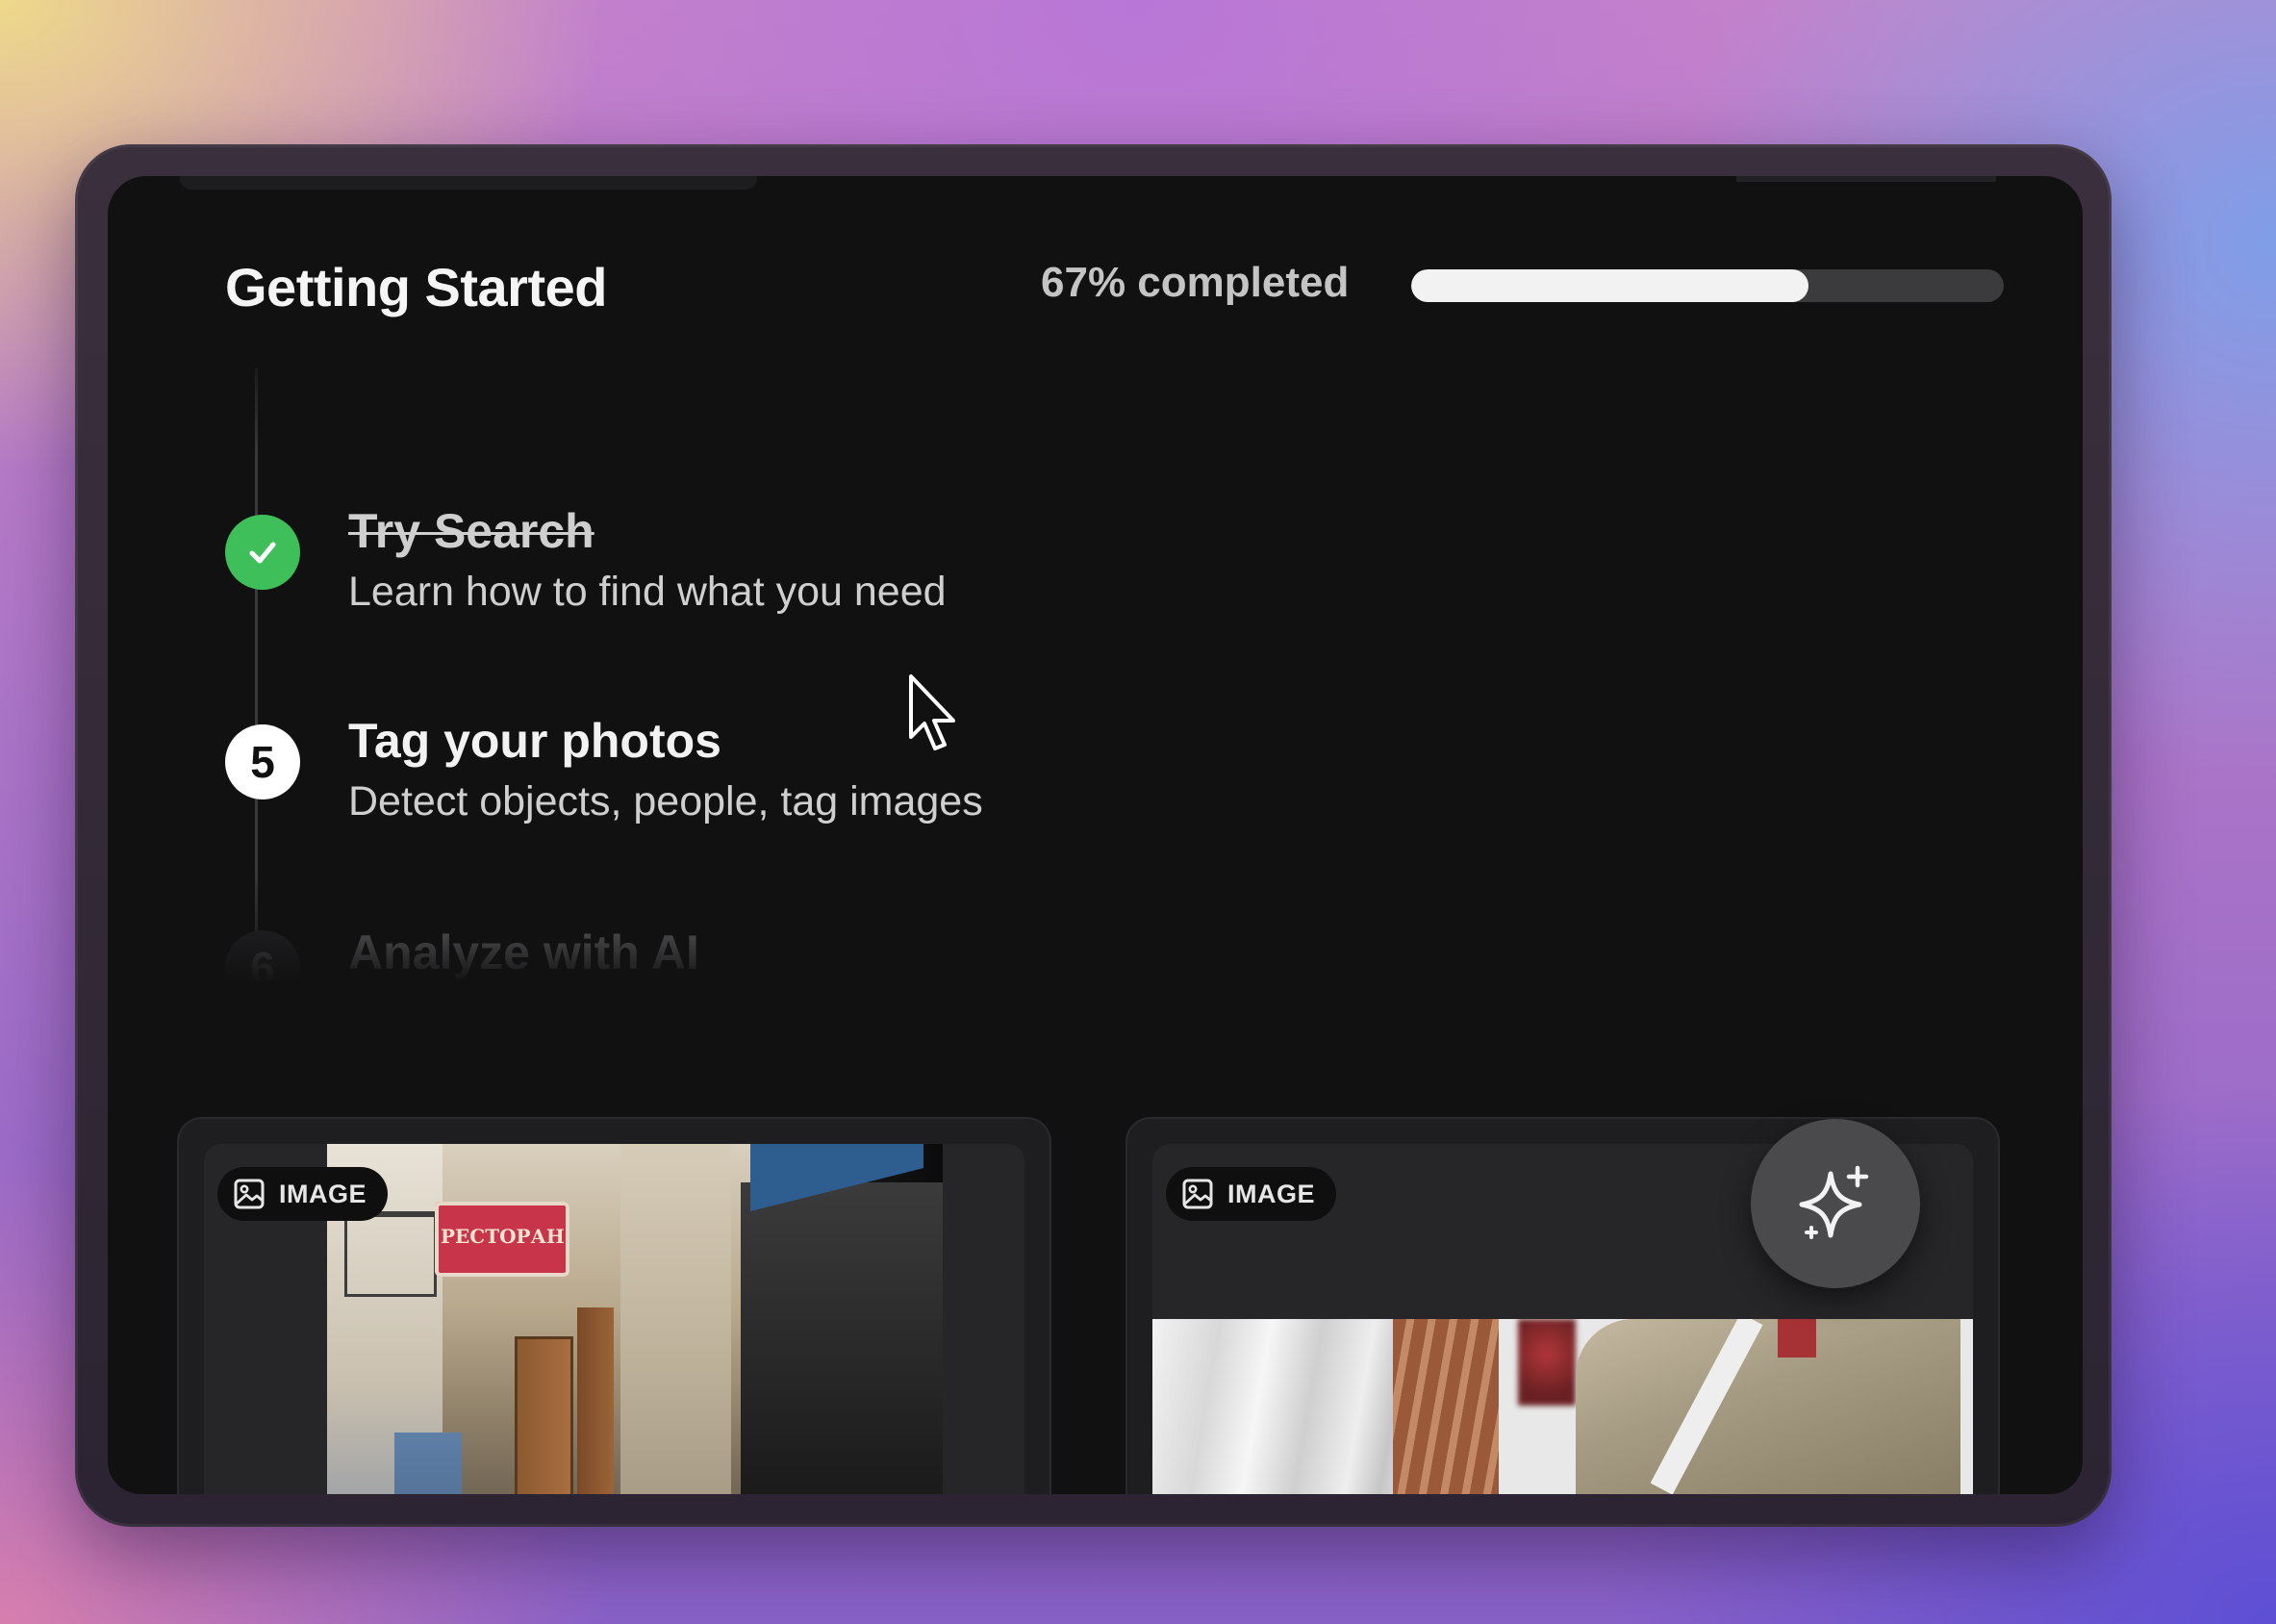 The width and height of the screenshot is (2276, 1624). What do you see at coordinates (468, 183) in the screenshot?
I see `scroll-edge-left` at bounding box center [468, 183].